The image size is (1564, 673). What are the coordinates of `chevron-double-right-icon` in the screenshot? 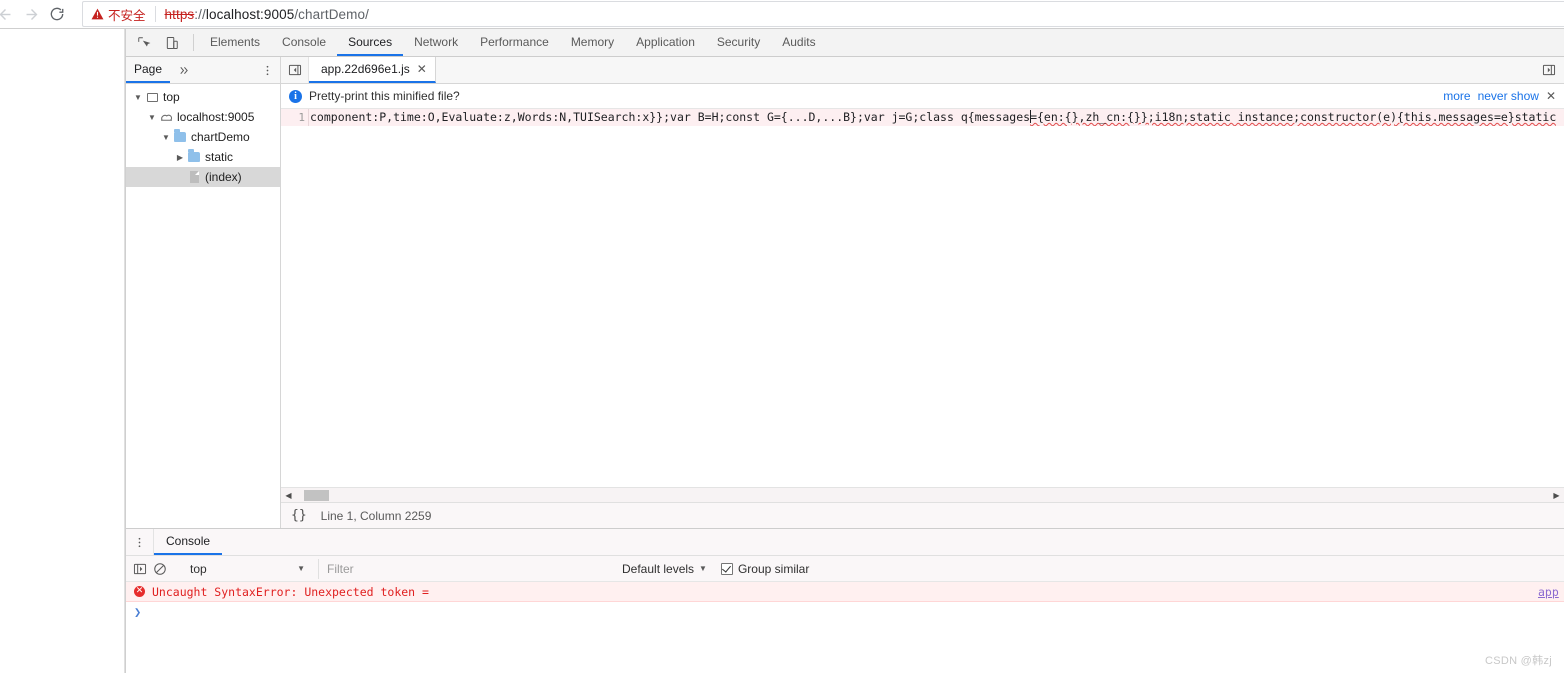 It's located at (184, 70).